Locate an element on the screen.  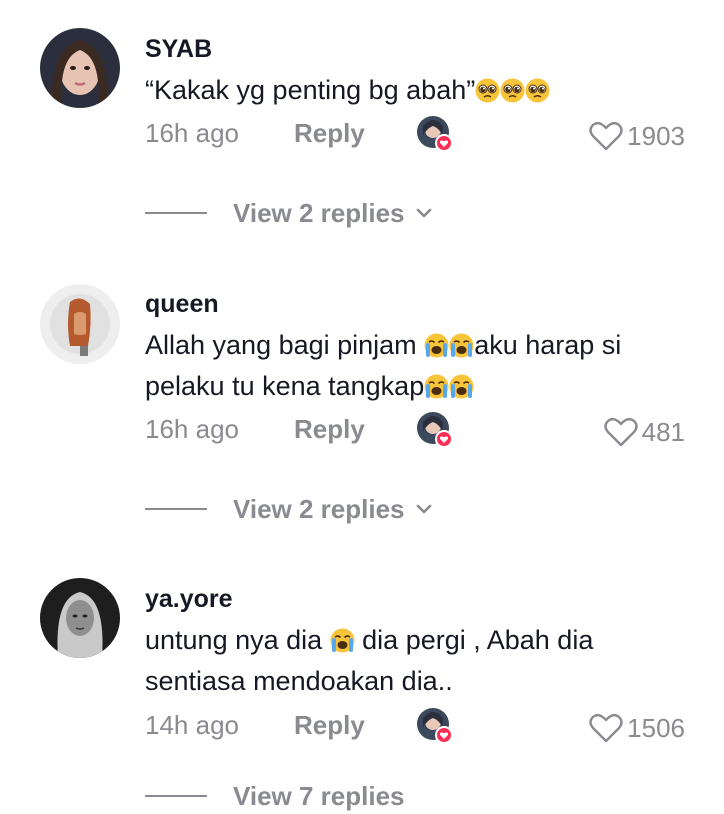
avatar is located at coordinates (80, 618).